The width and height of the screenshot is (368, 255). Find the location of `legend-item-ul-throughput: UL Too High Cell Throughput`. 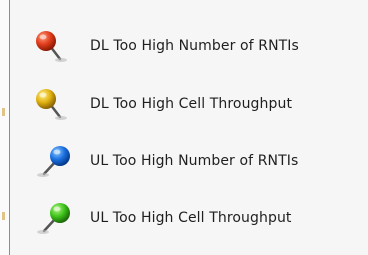

legend-item-ul-throughput: UL Too High Cell Throughput is located at coordinates (195, 218).